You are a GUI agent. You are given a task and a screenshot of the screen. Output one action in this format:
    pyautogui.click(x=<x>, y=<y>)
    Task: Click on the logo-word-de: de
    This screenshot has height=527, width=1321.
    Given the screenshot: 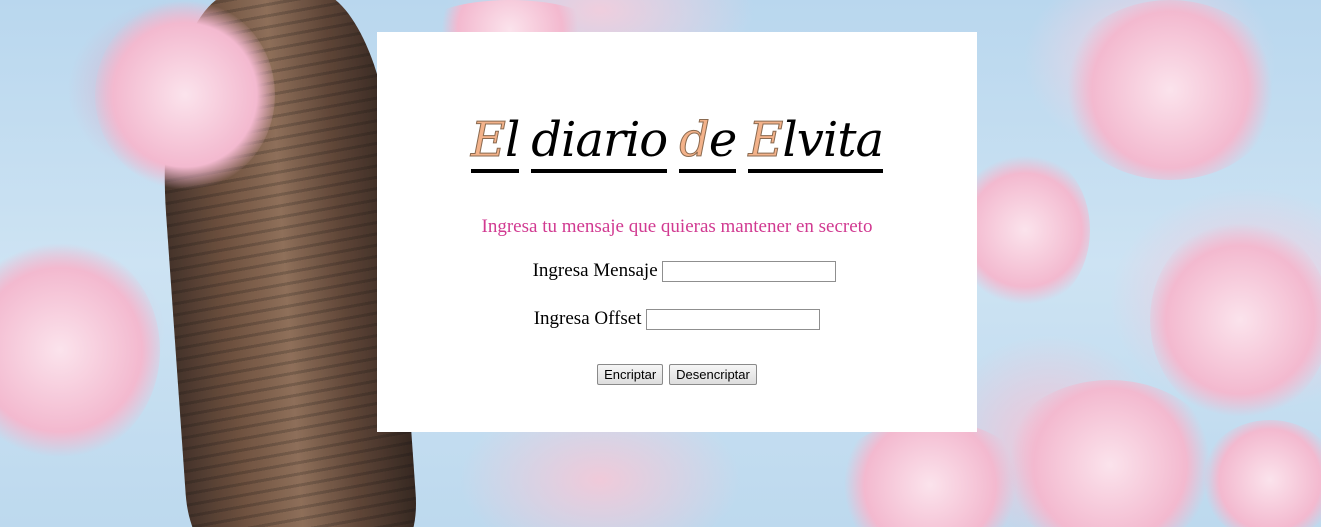 What is the action you would take?
    pyautogui.click(x=708, y=142)
    